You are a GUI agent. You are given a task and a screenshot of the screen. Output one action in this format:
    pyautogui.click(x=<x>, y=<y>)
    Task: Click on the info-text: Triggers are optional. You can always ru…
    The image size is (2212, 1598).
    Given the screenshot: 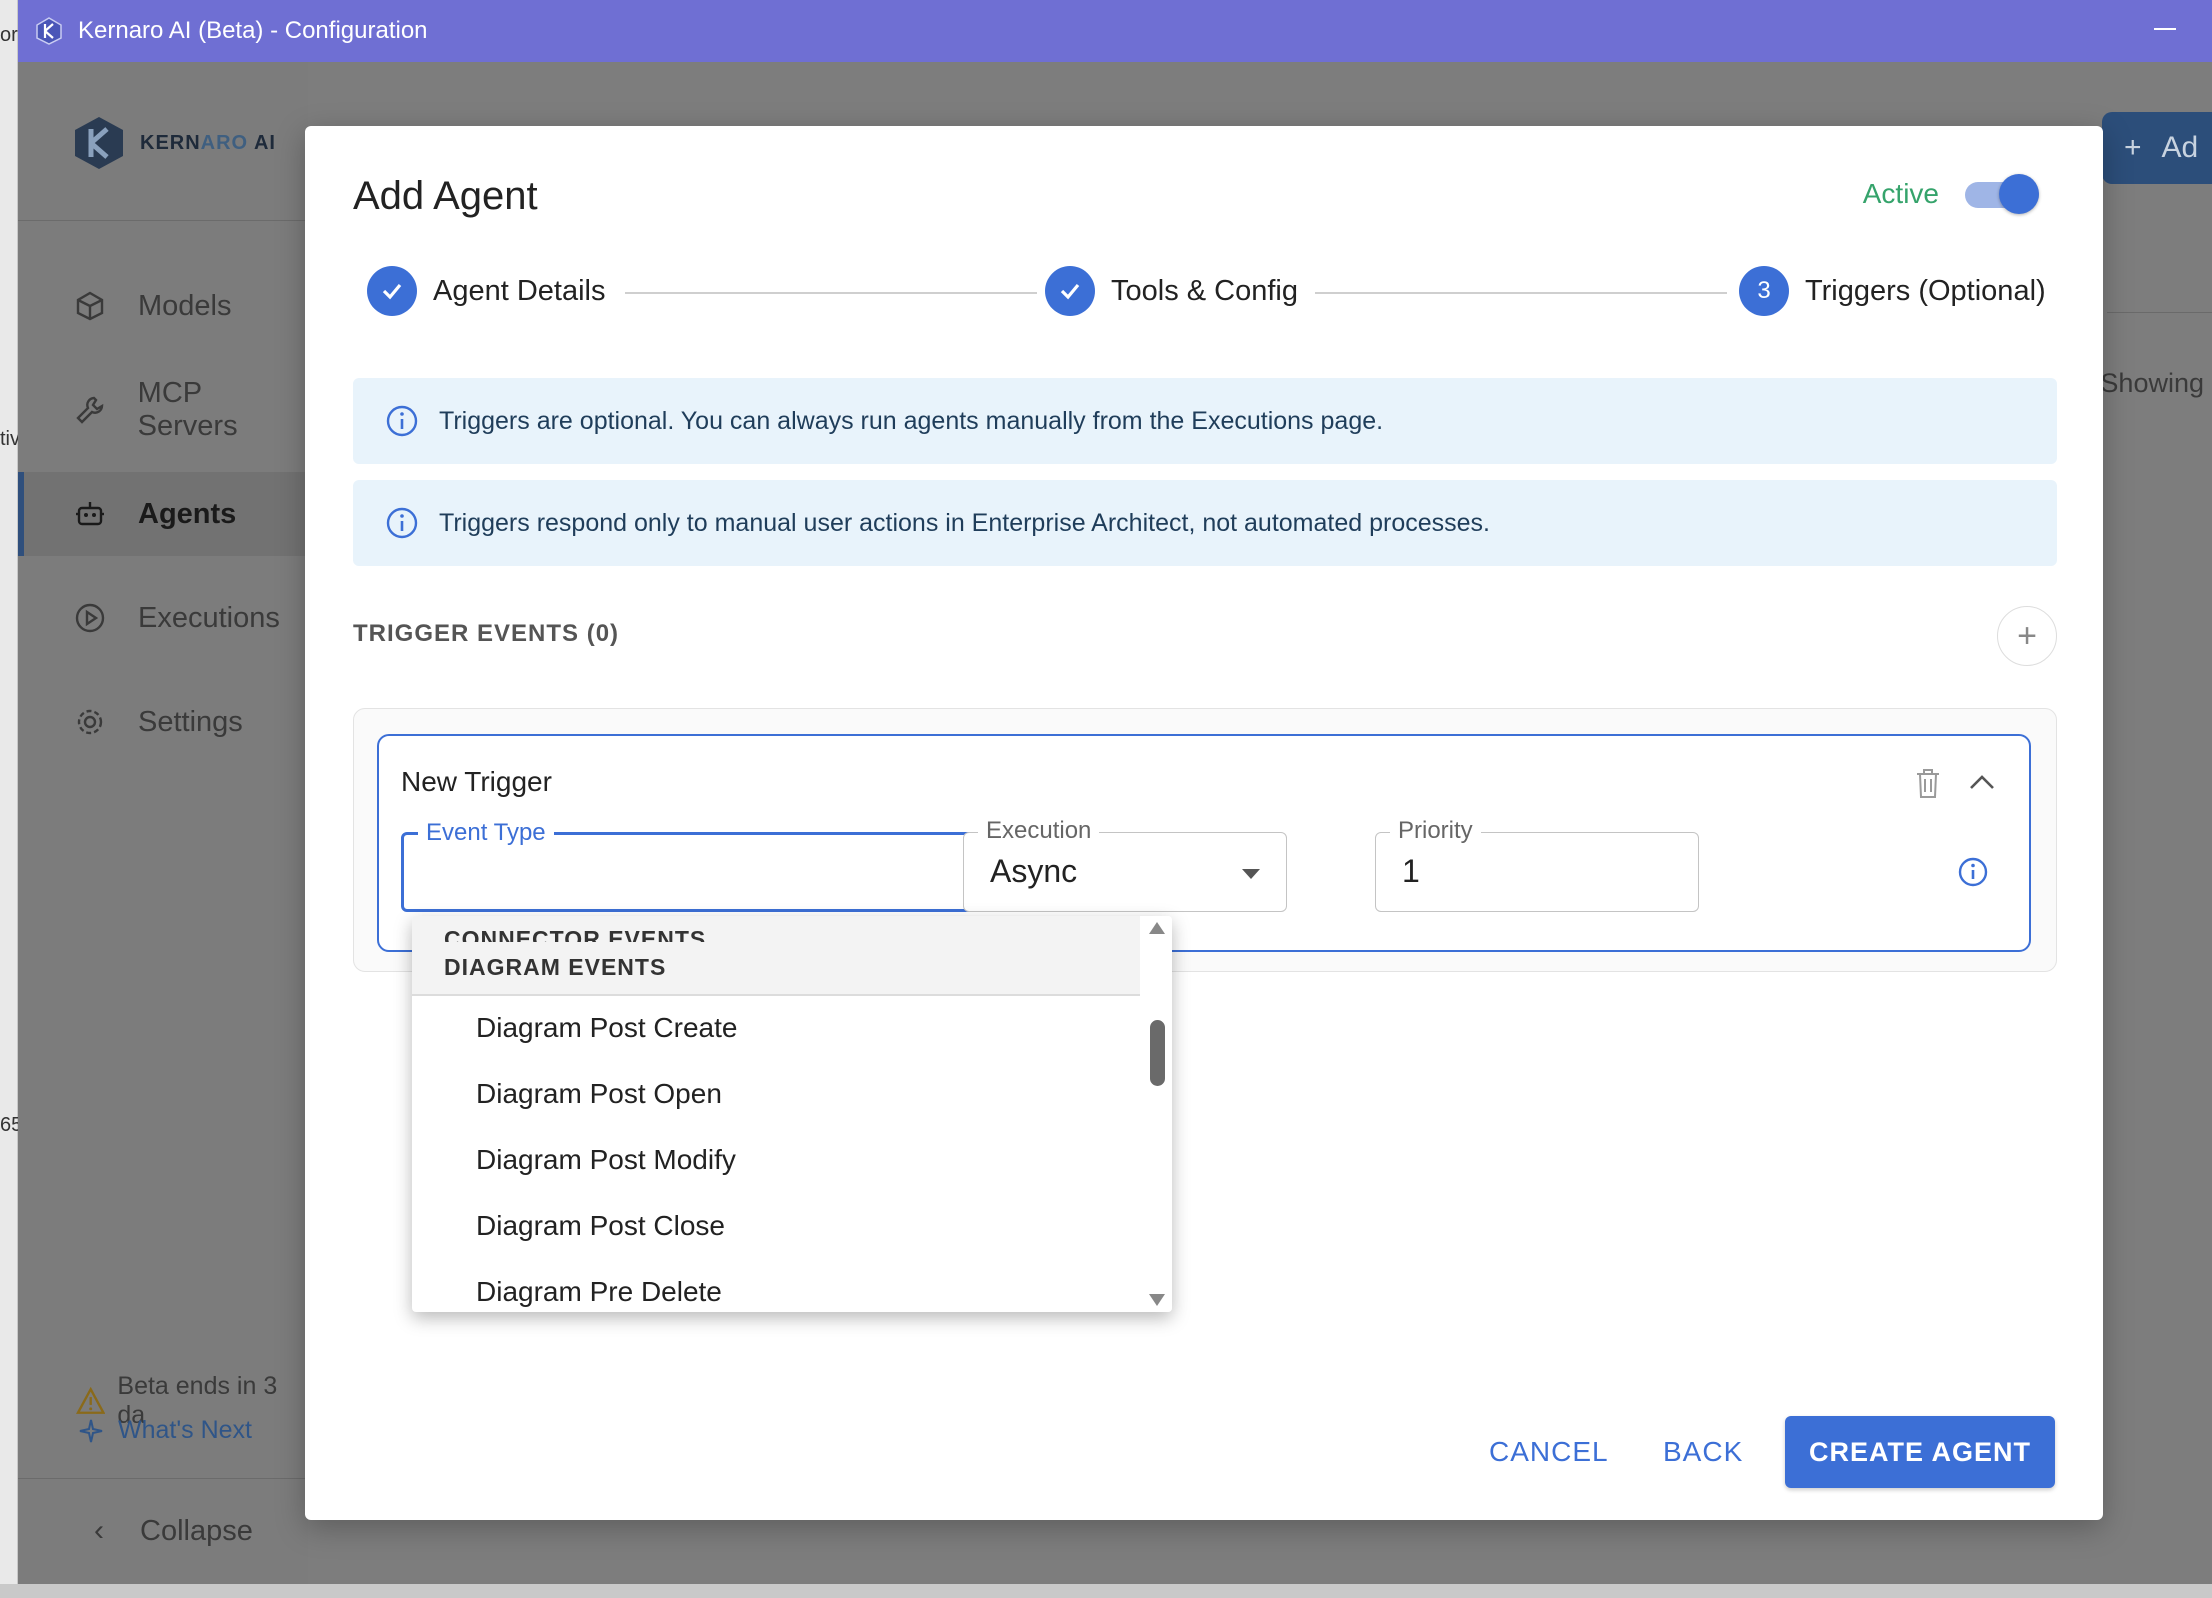 What is the action you would take?
    pyautogui.click(x=911, y=420)
    